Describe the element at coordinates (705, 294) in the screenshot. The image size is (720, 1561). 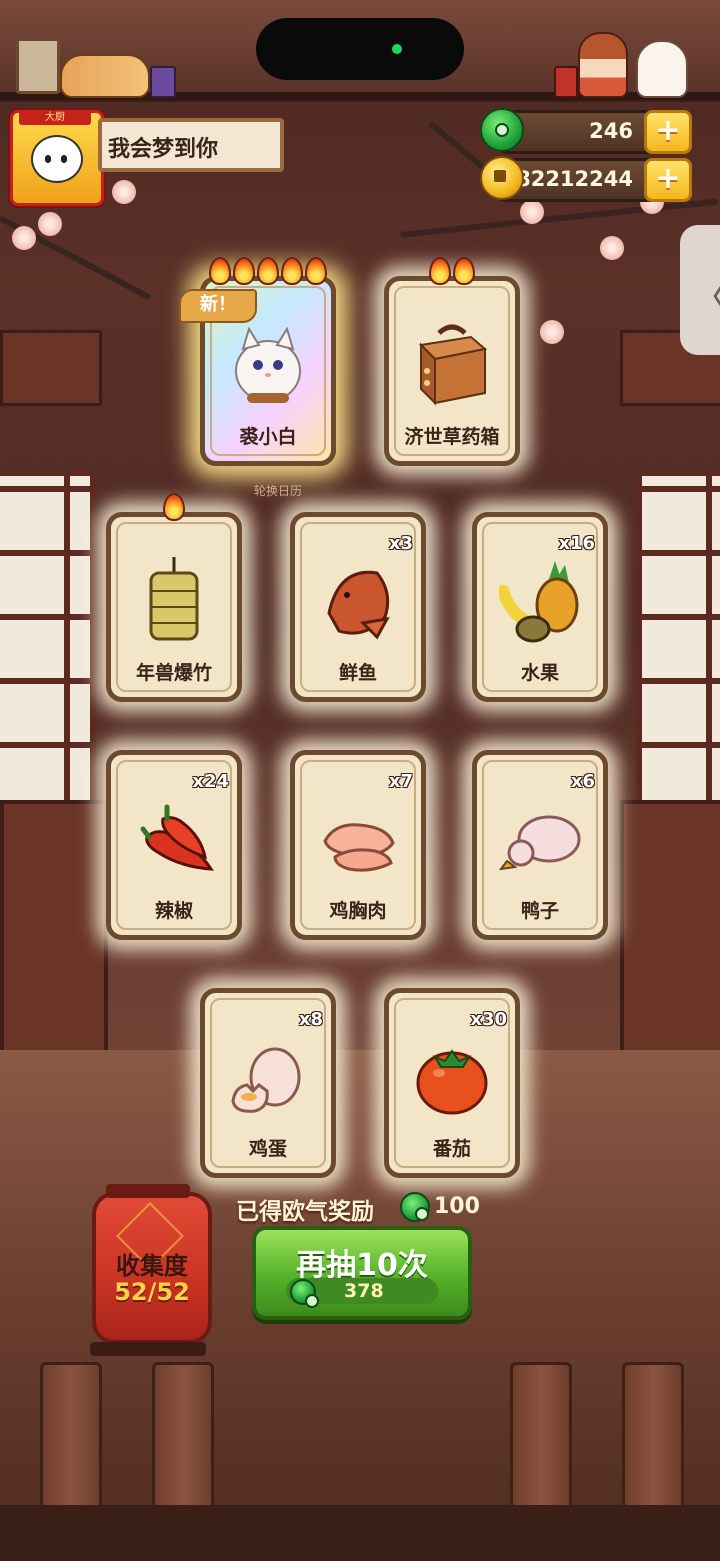
I see `chevron-left-icon: 〈` at that location.